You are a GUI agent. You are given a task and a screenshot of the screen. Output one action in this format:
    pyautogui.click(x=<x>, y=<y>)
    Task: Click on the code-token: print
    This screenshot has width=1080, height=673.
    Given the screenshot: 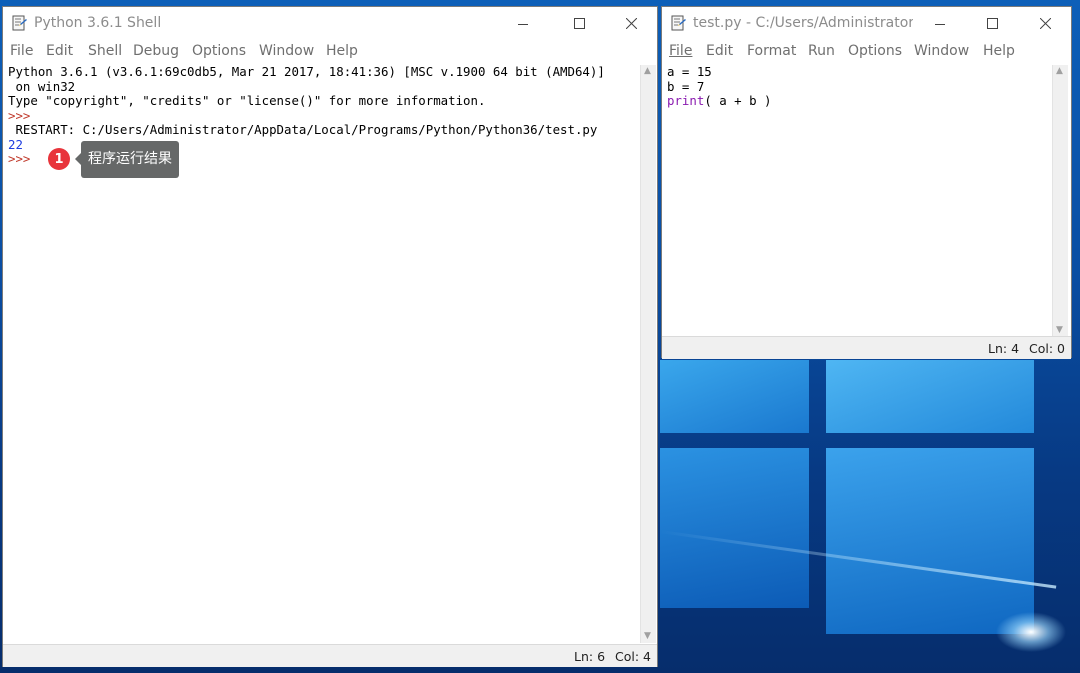 What is the action you would take?
    pyautogui.click(x=686, y=100)
    